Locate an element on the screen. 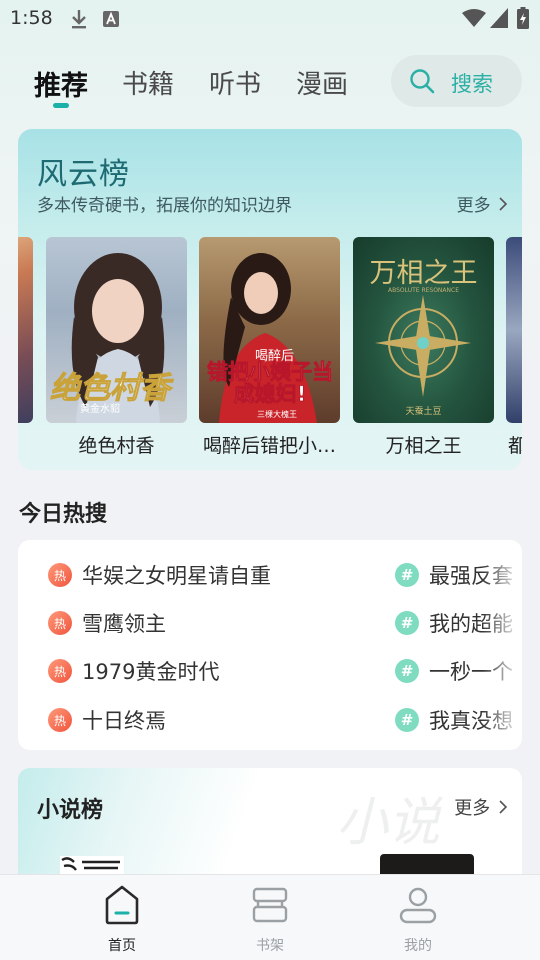  novel-rank-card: 小说 小说榜 更多 is located at coordinates (270, 828).